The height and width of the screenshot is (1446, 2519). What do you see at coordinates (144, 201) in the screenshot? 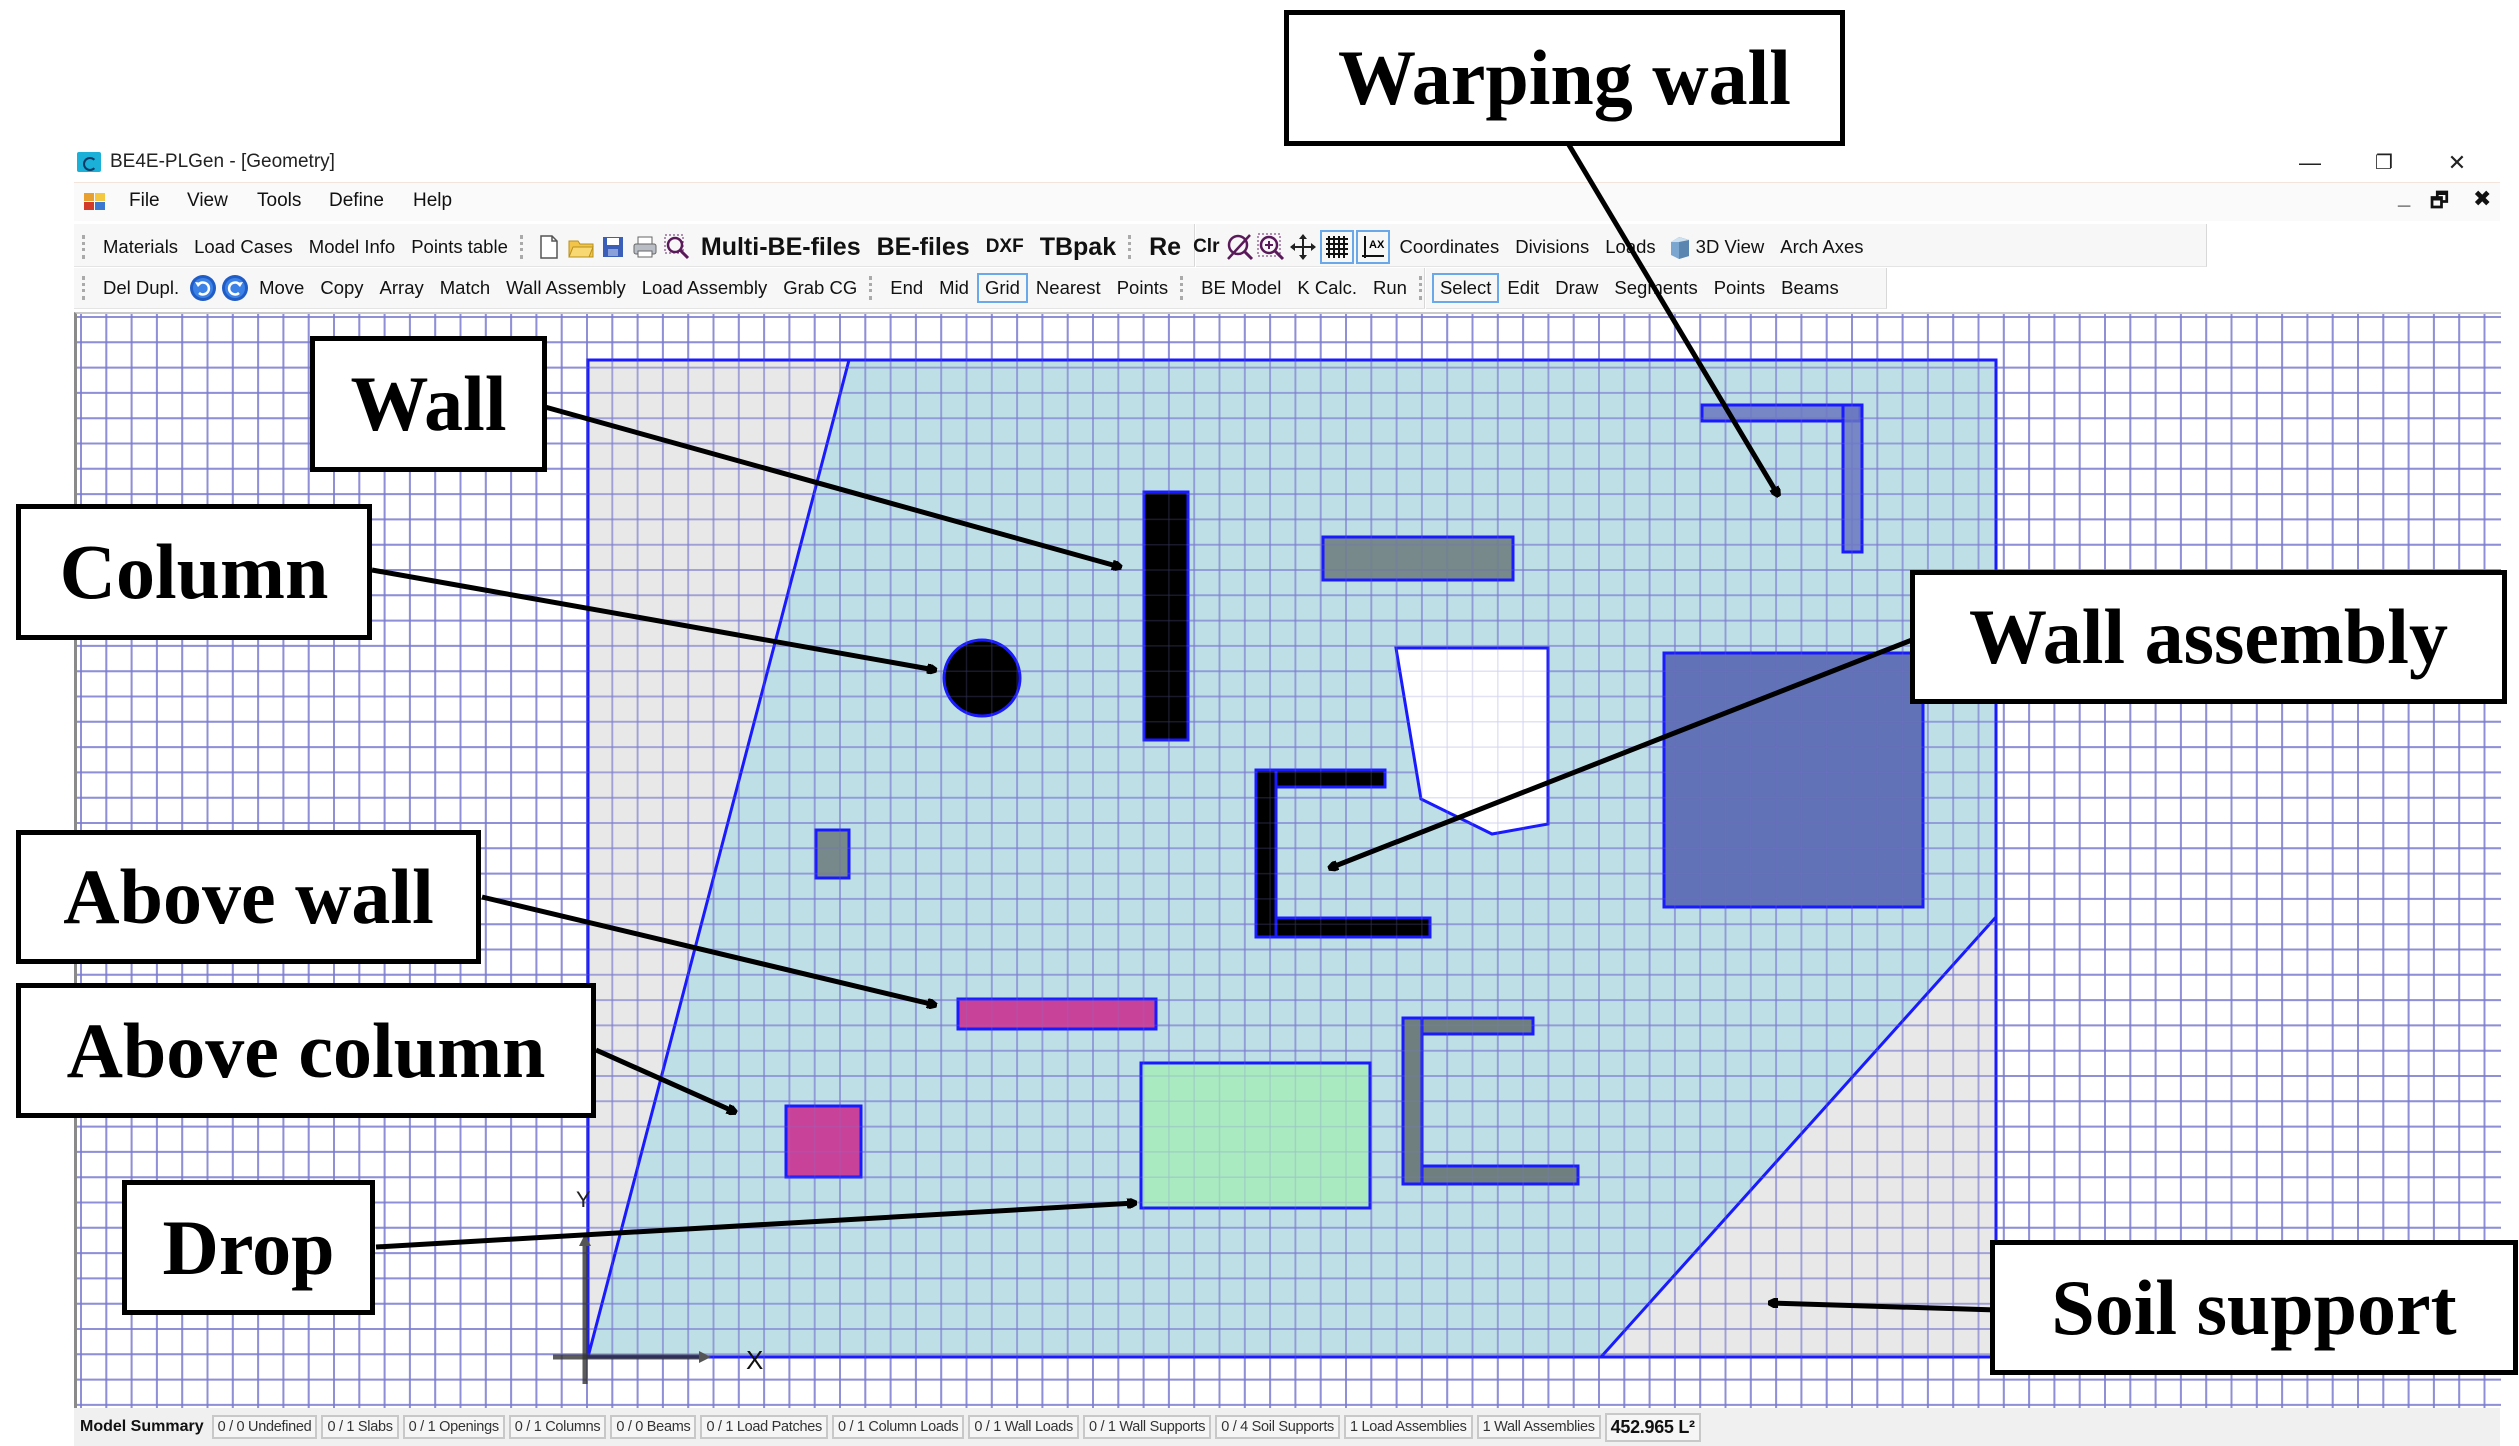
I see `menu-file: File` at bounding box center [144, 201].